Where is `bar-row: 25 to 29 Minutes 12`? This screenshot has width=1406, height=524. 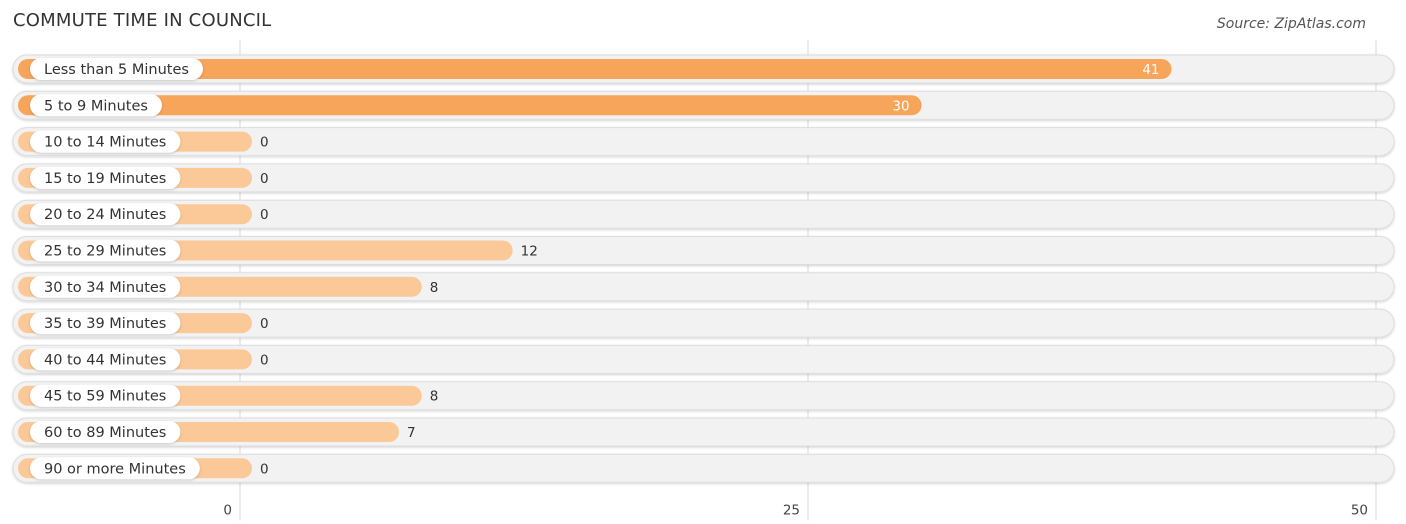 bar-row: 25 to 29 Minutes 12 is located at coordinates (703, 250).